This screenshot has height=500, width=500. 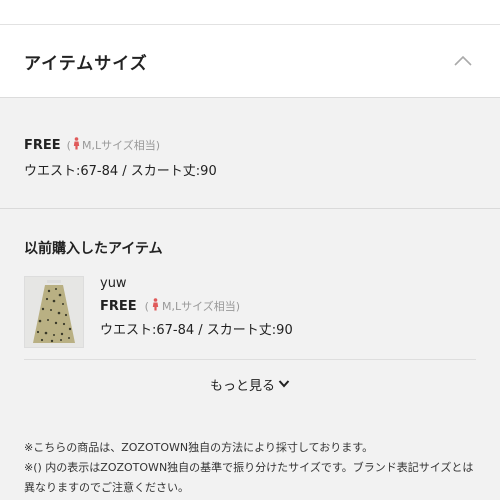 I want to click on item-measurement: ウエスト:67-84 / スカート丈:90, so click(x=196, y=330).